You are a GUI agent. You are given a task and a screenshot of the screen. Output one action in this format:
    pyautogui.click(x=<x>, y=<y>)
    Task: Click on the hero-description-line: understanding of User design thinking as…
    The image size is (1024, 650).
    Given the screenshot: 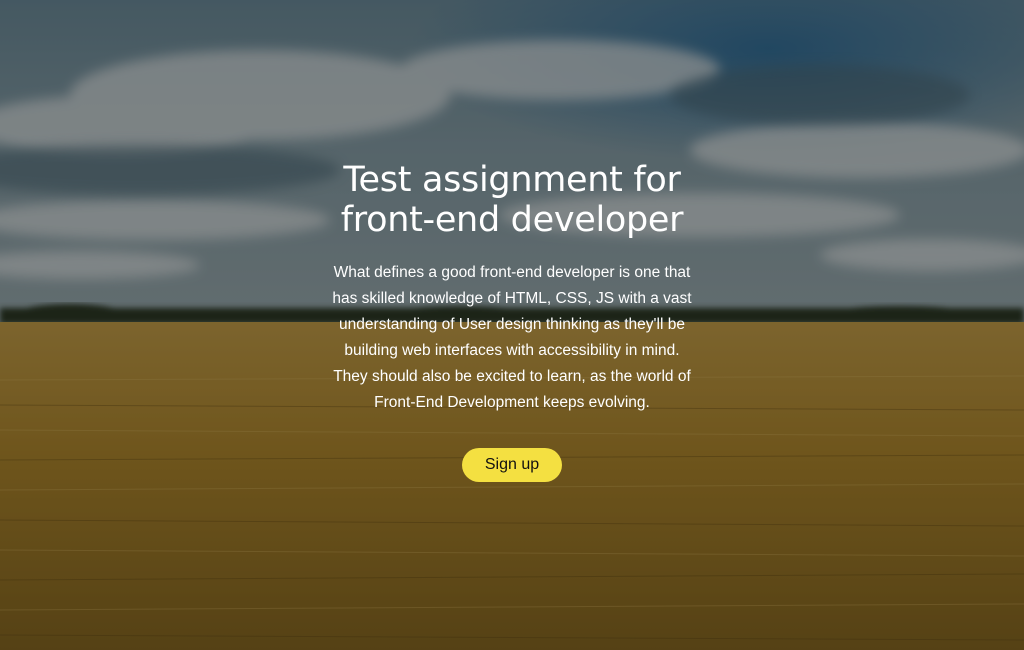 What is the action you would take?
    pyautogui.click(x=512, y=324)
    